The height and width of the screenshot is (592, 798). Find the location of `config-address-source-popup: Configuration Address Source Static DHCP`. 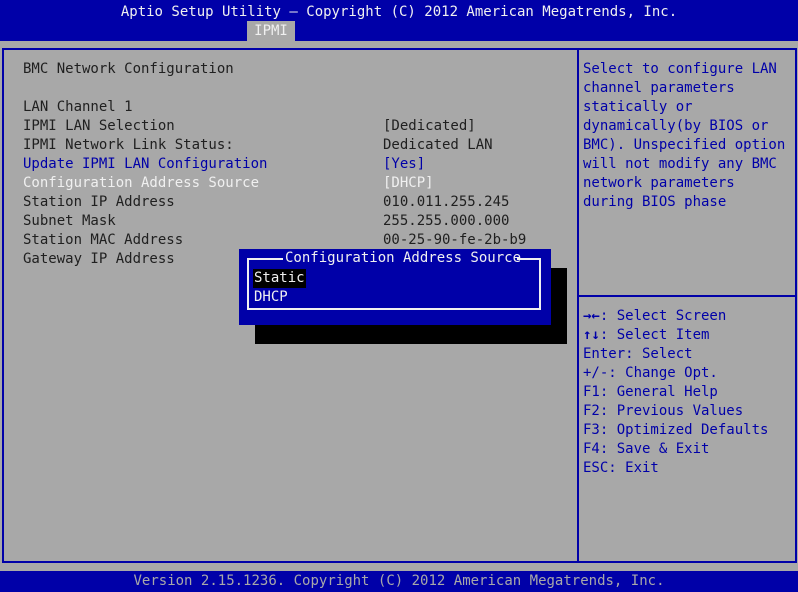

config-address-source-popup: Configuration Address Source Static DHCP is located at coordinates (395, 287).